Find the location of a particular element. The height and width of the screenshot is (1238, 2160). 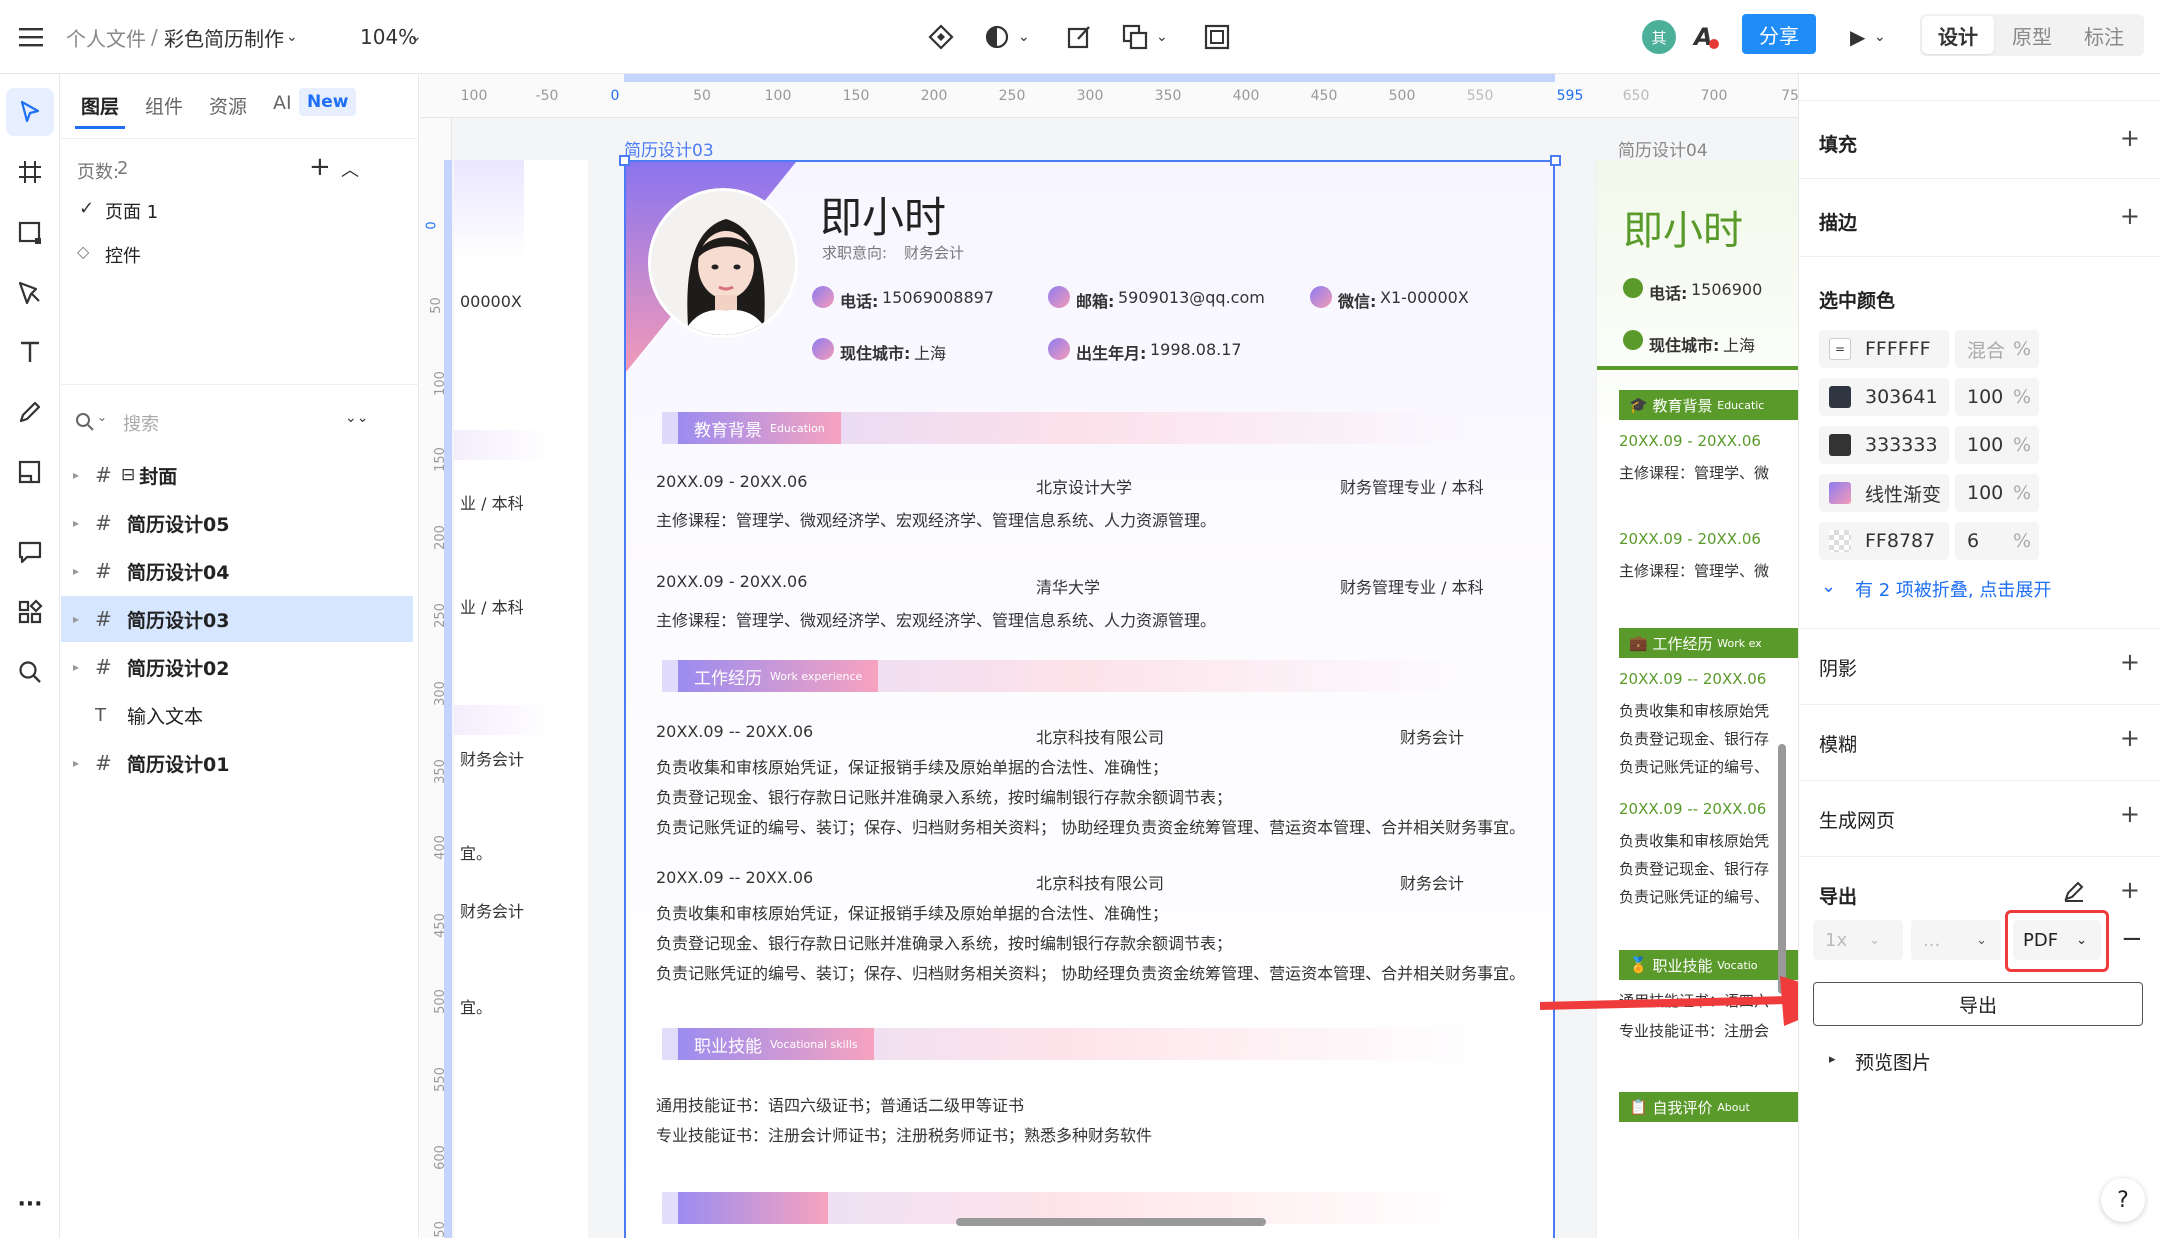

pen-tool-icon is located at coordinates (30, 292).